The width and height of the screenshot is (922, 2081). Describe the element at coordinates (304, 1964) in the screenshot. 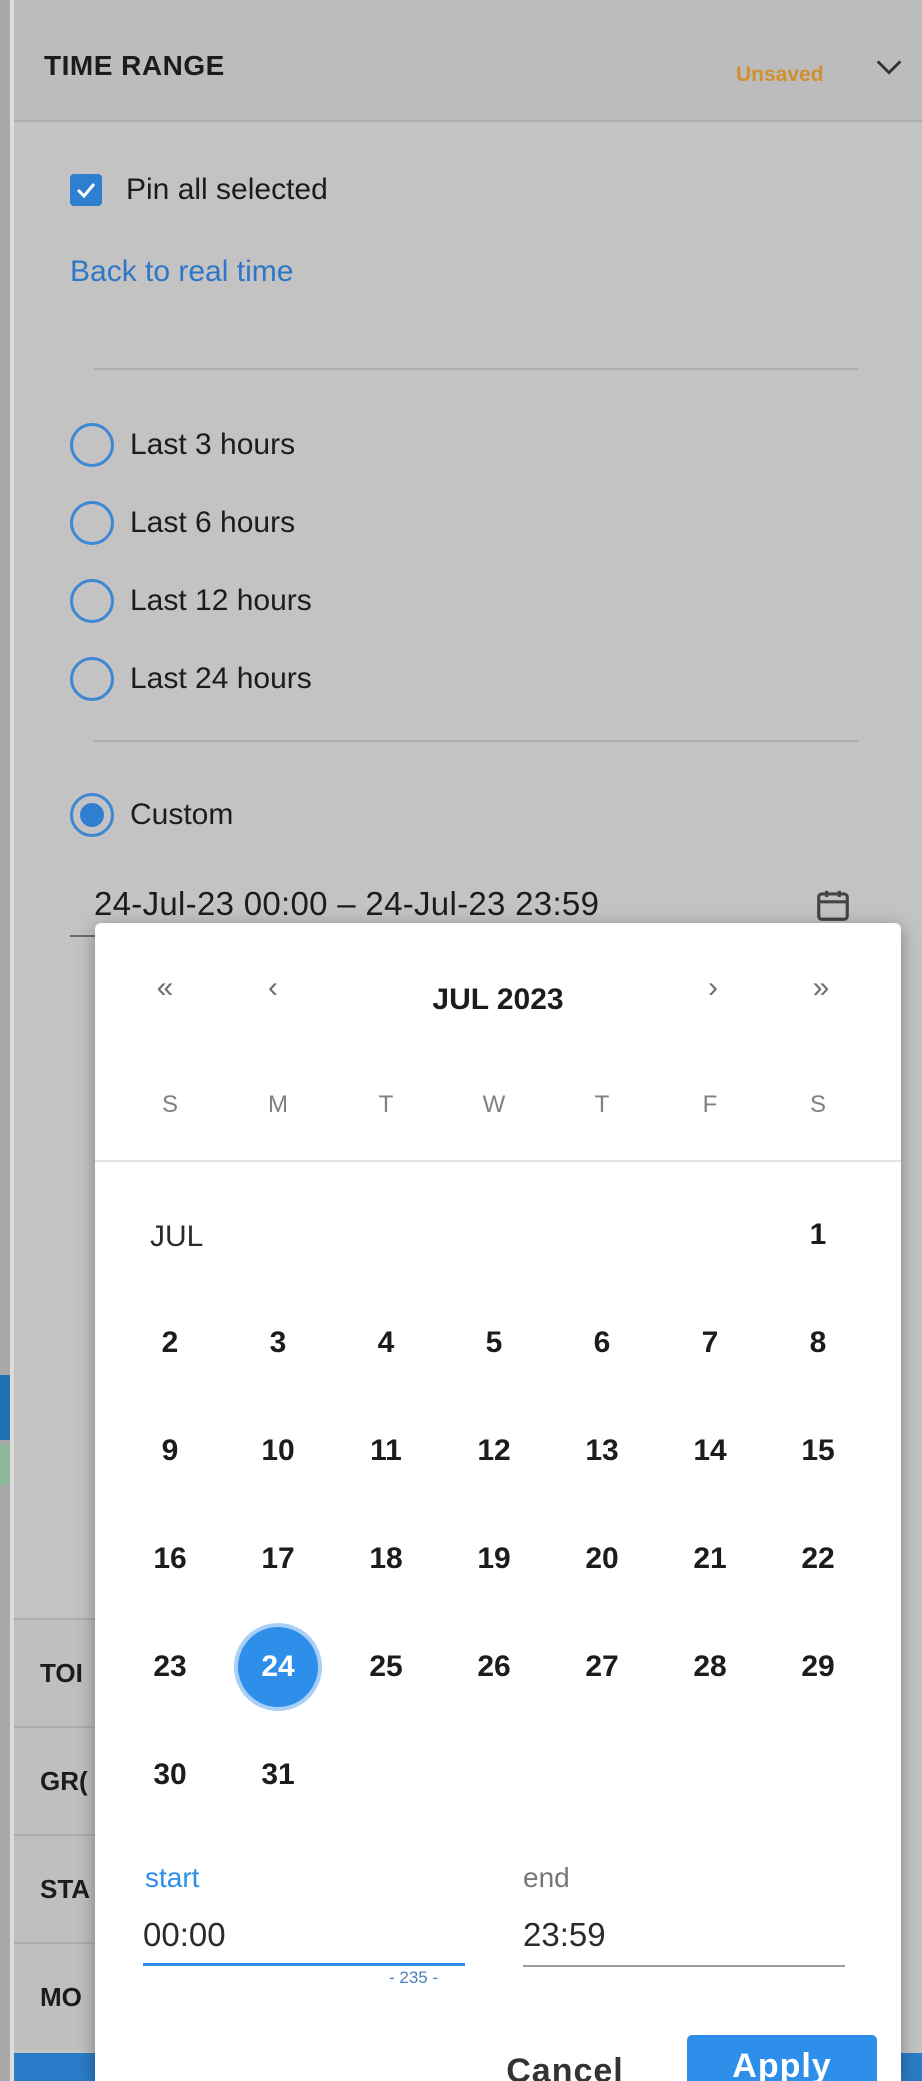

I see `start-time-underline` at that location.